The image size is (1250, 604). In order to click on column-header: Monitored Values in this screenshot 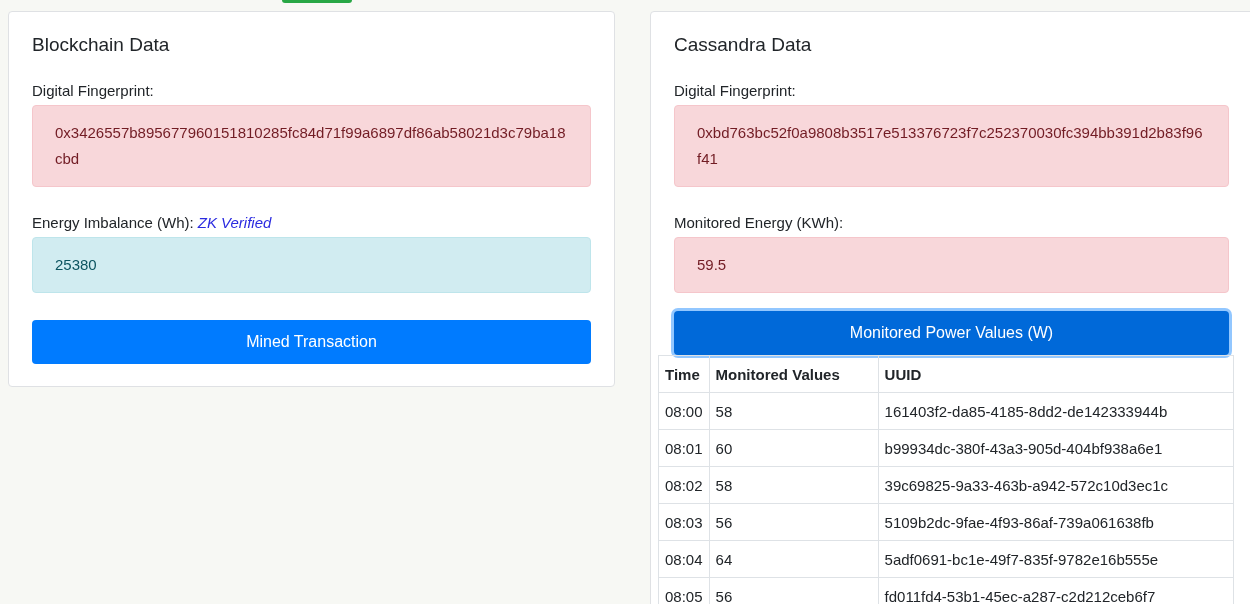, I will do `click(794, 374)`.